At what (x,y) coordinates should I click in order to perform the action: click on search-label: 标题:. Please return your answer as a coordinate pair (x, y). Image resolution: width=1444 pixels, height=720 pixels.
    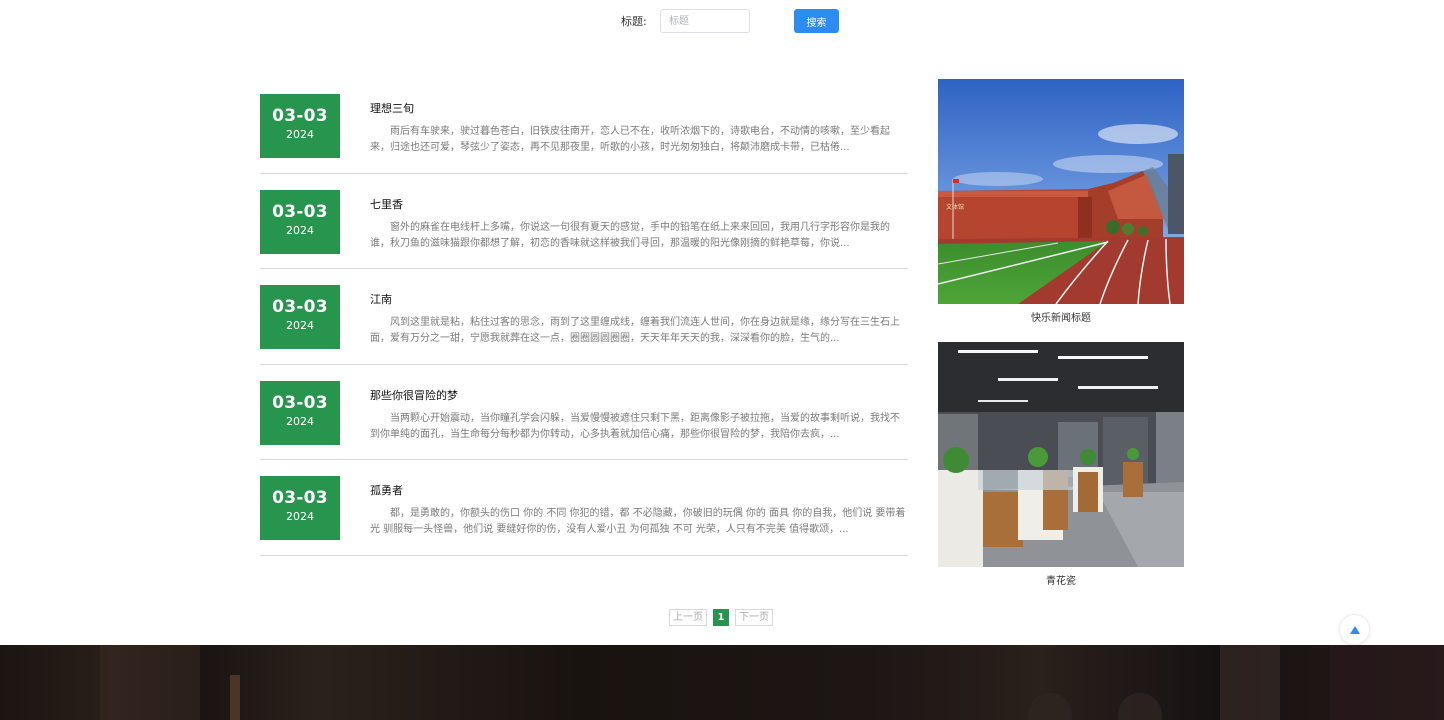
    Looking at the image, I should click on (634, 21).